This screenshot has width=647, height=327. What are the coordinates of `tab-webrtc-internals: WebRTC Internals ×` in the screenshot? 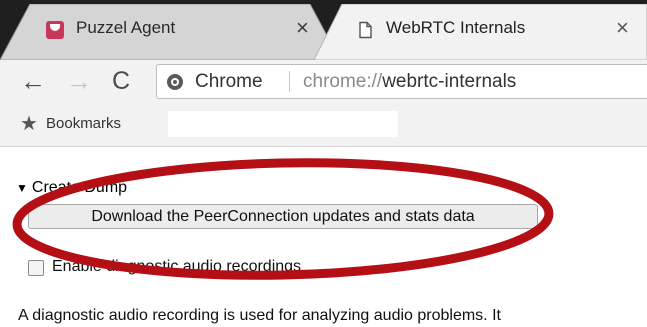 It's located at (480, 32).